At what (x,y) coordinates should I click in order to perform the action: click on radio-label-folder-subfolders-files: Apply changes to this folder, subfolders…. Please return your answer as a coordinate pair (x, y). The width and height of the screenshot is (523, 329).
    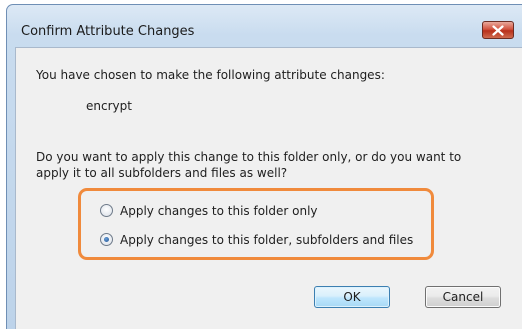
    Looking at the image, I should click on (266, 240).